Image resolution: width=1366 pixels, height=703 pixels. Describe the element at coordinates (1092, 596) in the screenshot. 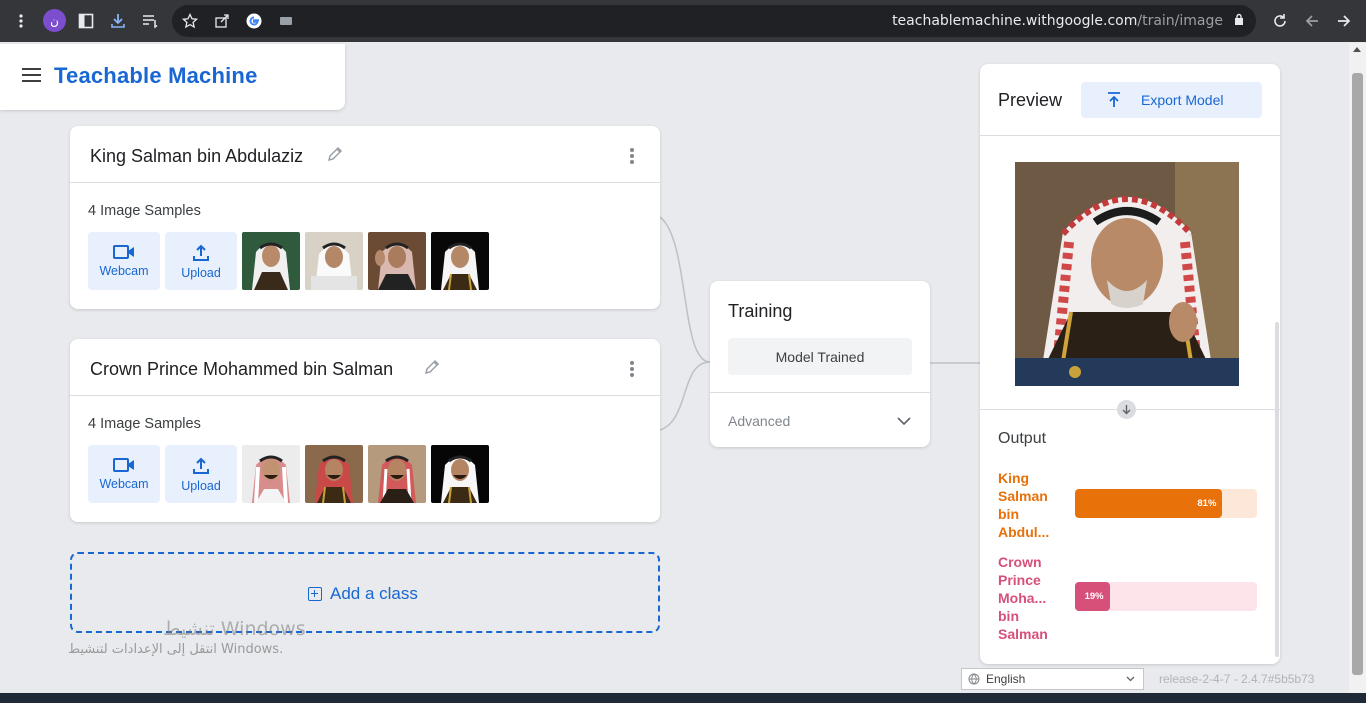

I see `output-bar-fill: 19%` at that location.